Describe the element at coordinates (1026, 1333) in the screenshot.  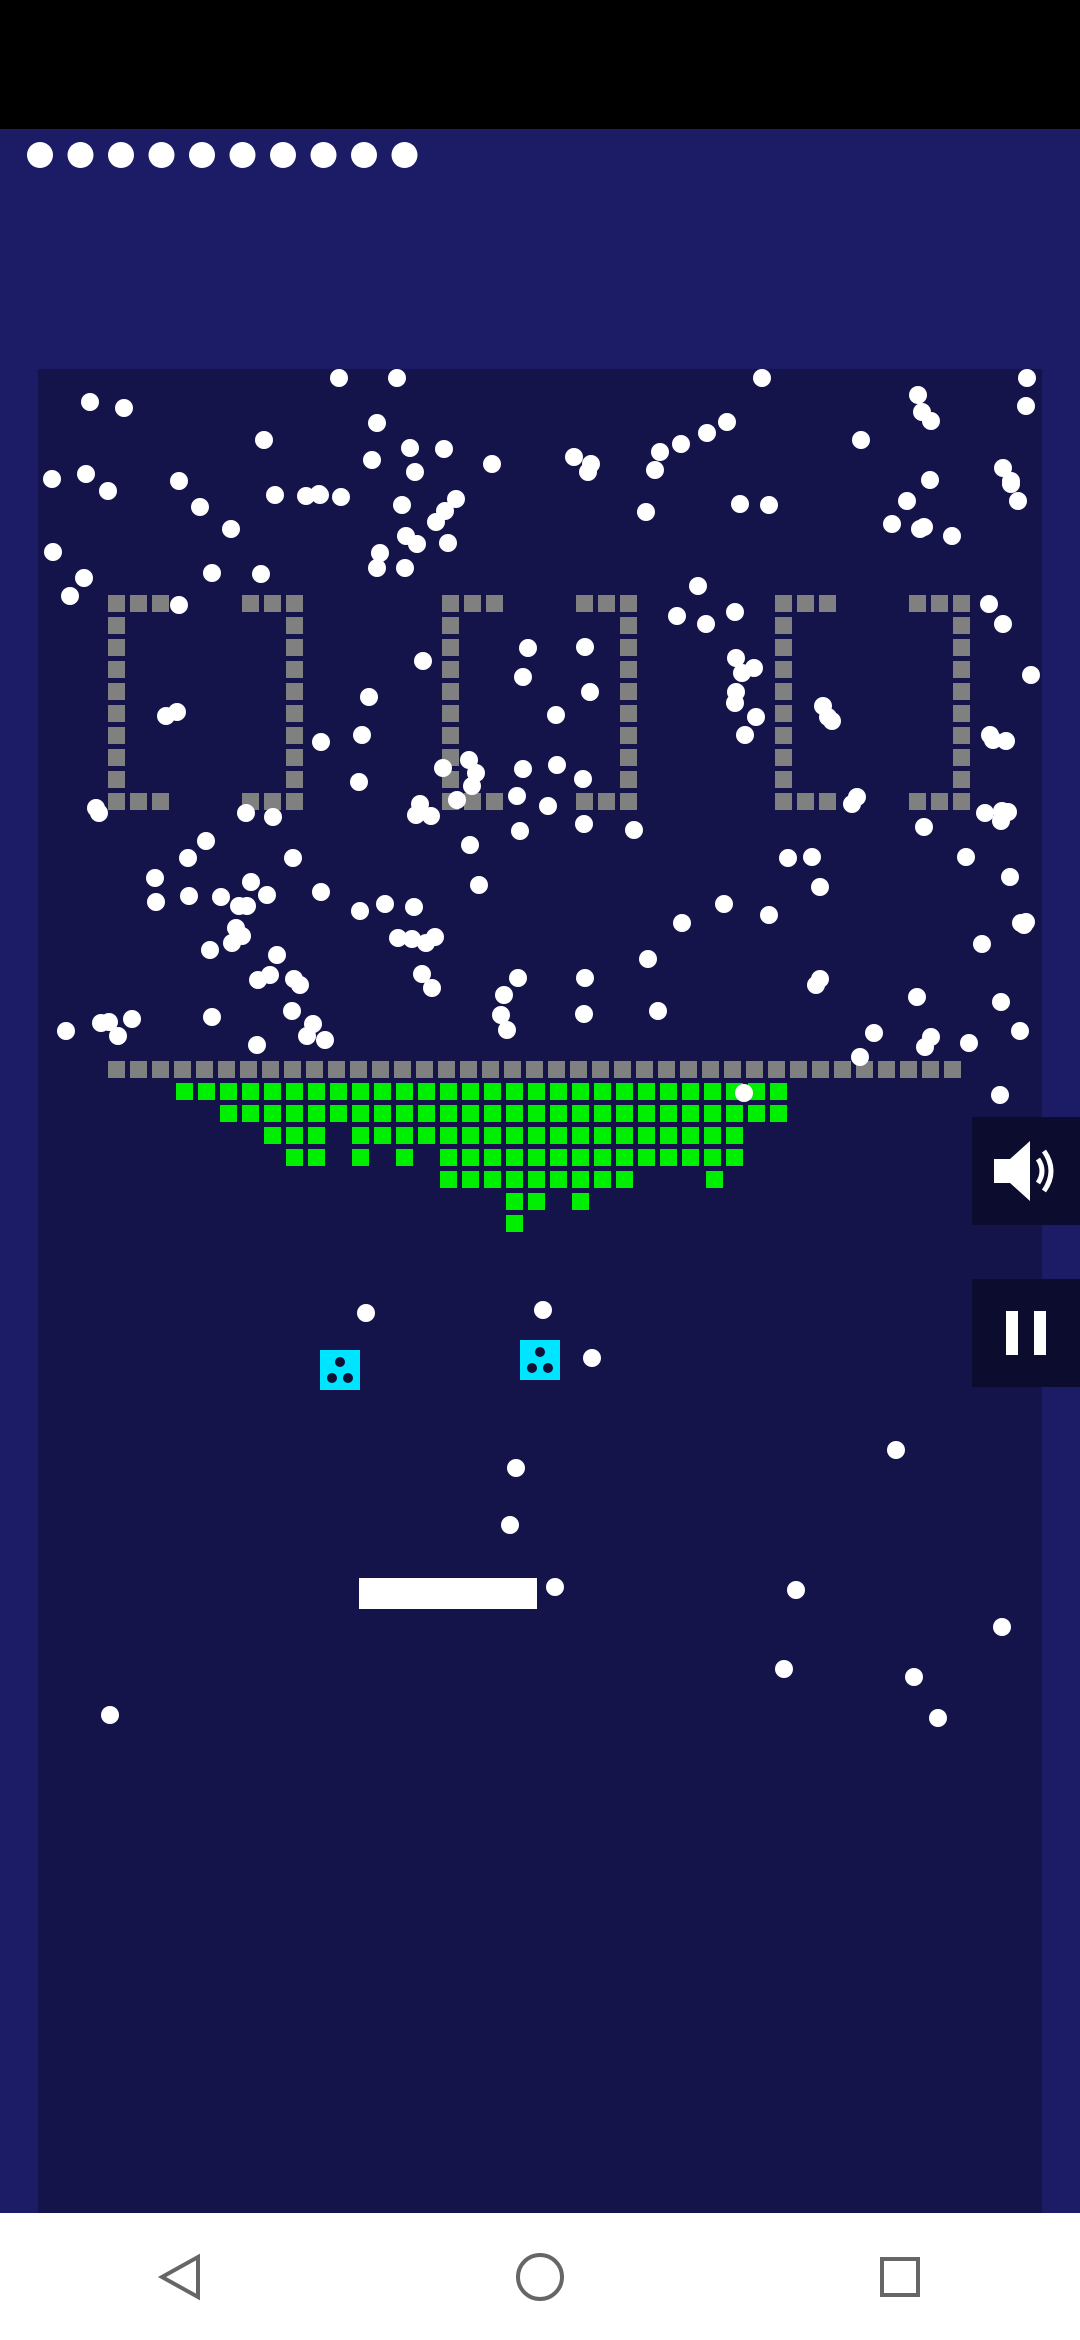
I see `pause-button` at that location.